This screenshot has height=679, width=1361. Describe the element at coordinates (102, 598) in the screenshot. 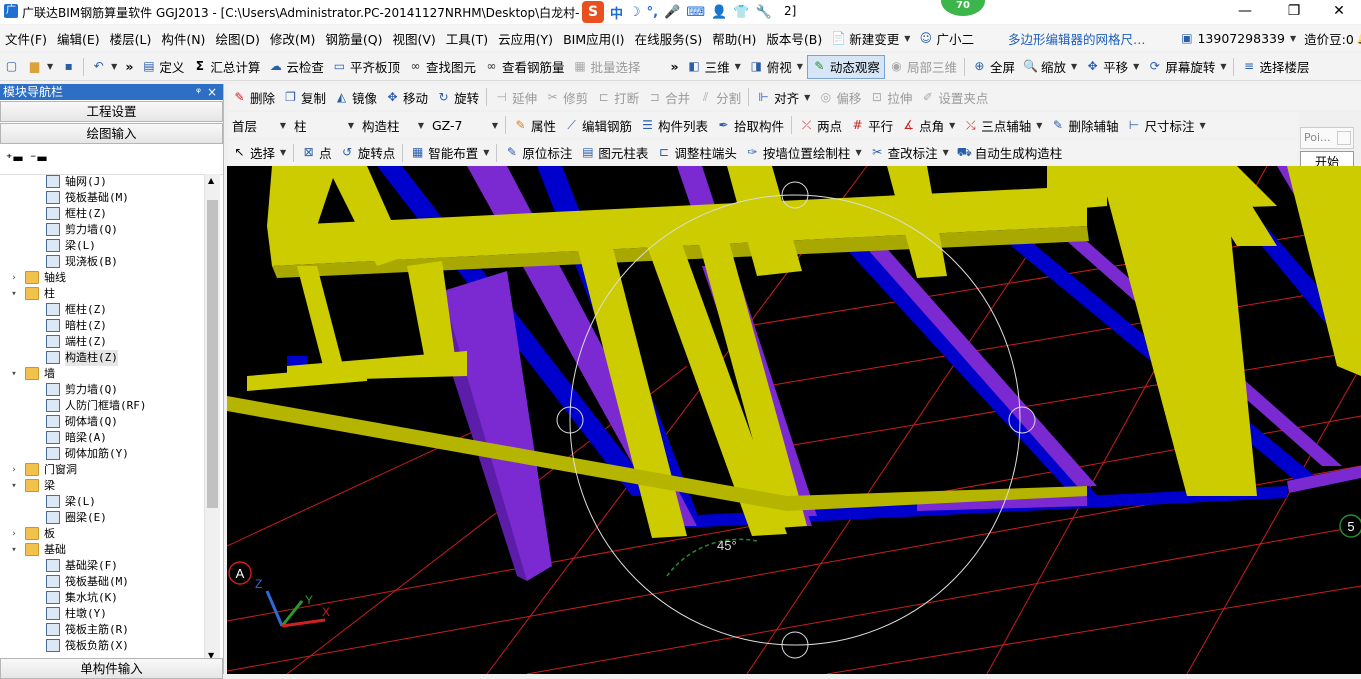

I see `tree-item: 集水坑(K)` at that location.